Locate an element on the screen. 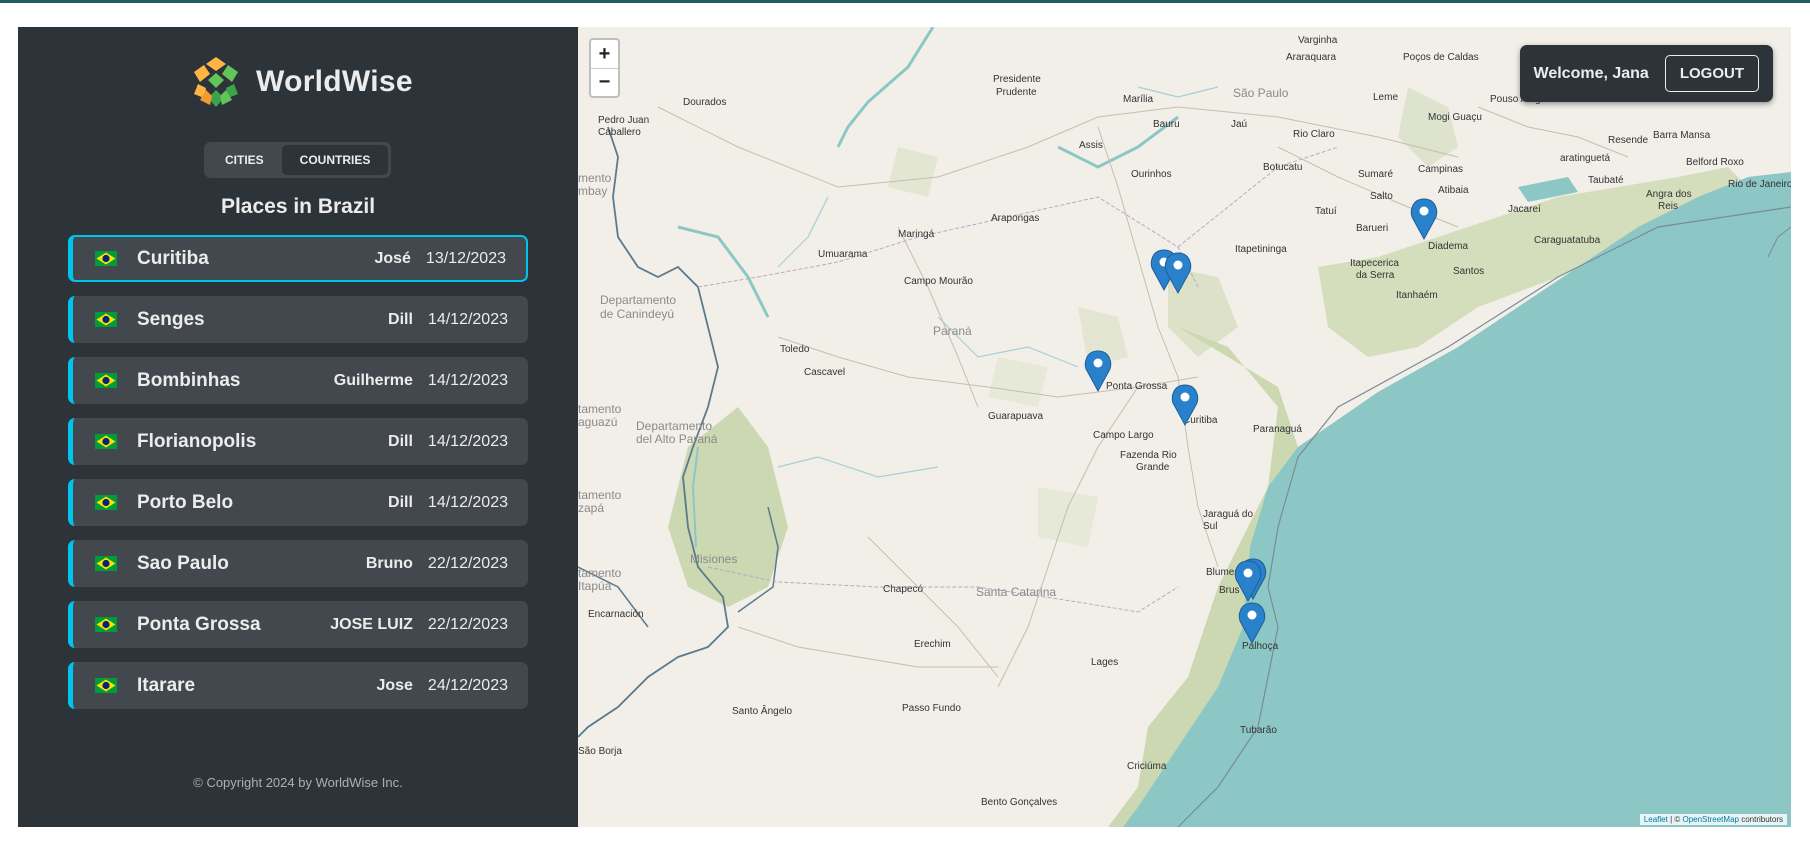  zoom-control: + − is located at coordinates (604, 68).